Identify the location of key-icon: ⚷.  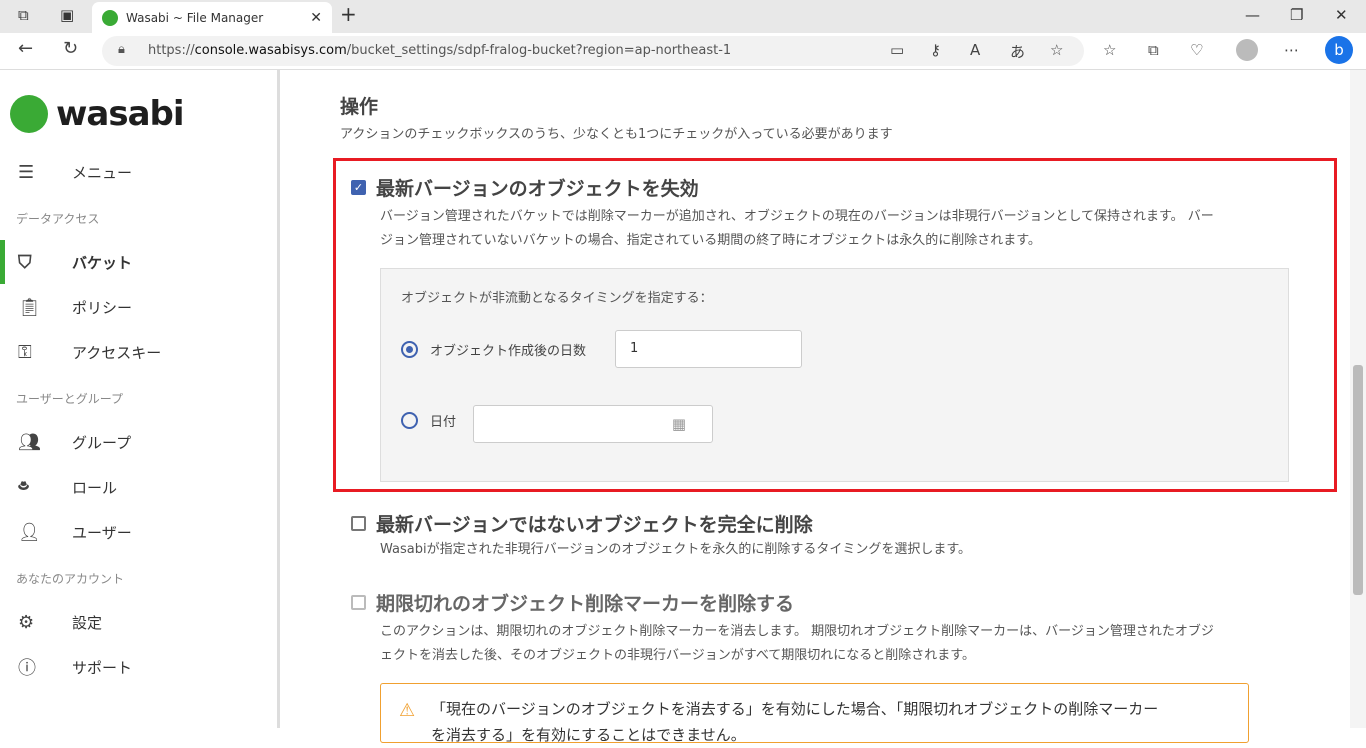
(935, 50).